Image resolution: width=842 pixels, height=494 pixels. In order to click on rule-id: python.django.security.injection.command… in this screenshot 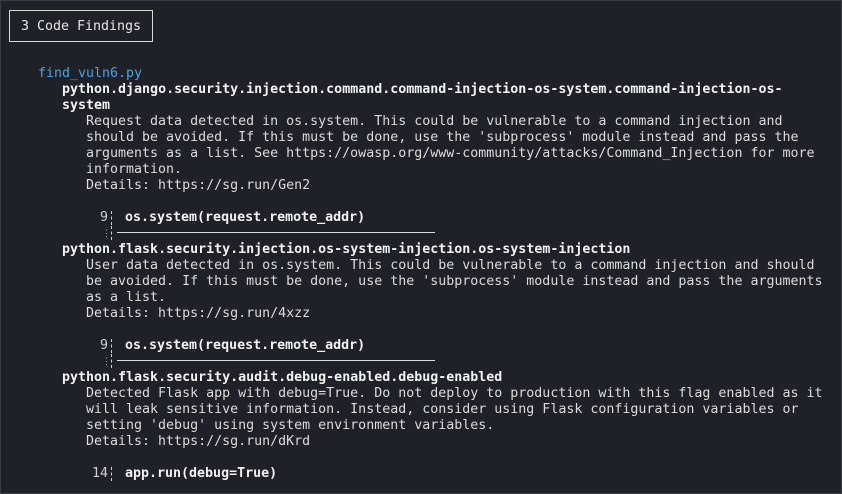, I will do `click(422, 89)`.